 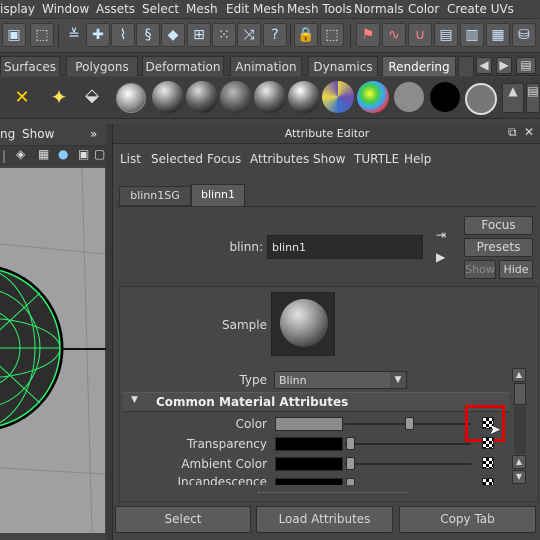 What do you see at coordinates (38, 134) in the screenshot?
I see `viewport-menu-show: Show` at bounding box center [38, 134].